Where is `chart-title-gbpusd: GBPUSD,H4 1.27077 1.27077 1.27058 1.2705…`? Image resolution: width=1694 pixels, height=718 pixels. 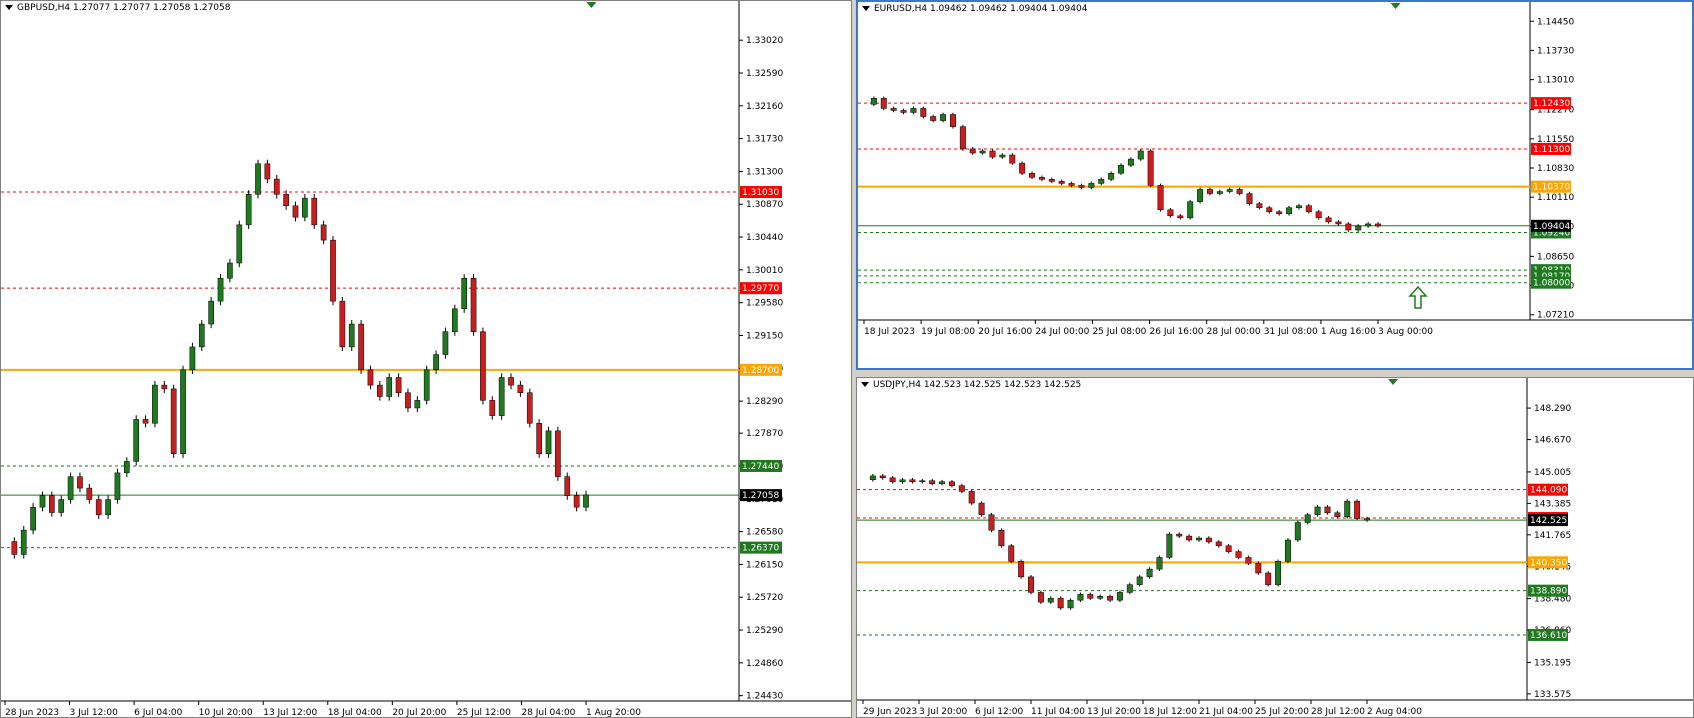
chart-title-gbpusd: GBPUSD,H4 1.27077 1.27077 1.27058 1.2705… is located at coordinates (117, 8).